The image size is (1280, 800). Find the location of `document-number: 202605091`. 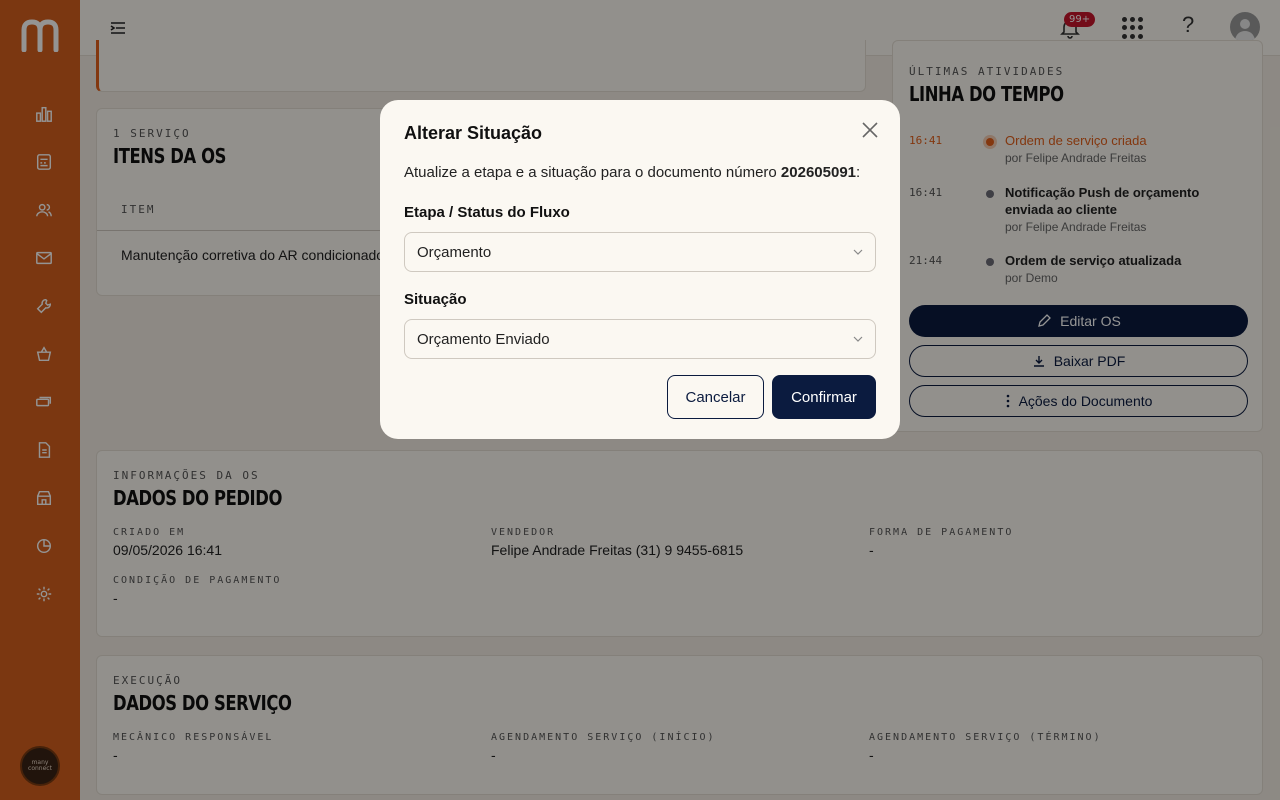

document-number: 202605091 is located at coordinates (818, 172).